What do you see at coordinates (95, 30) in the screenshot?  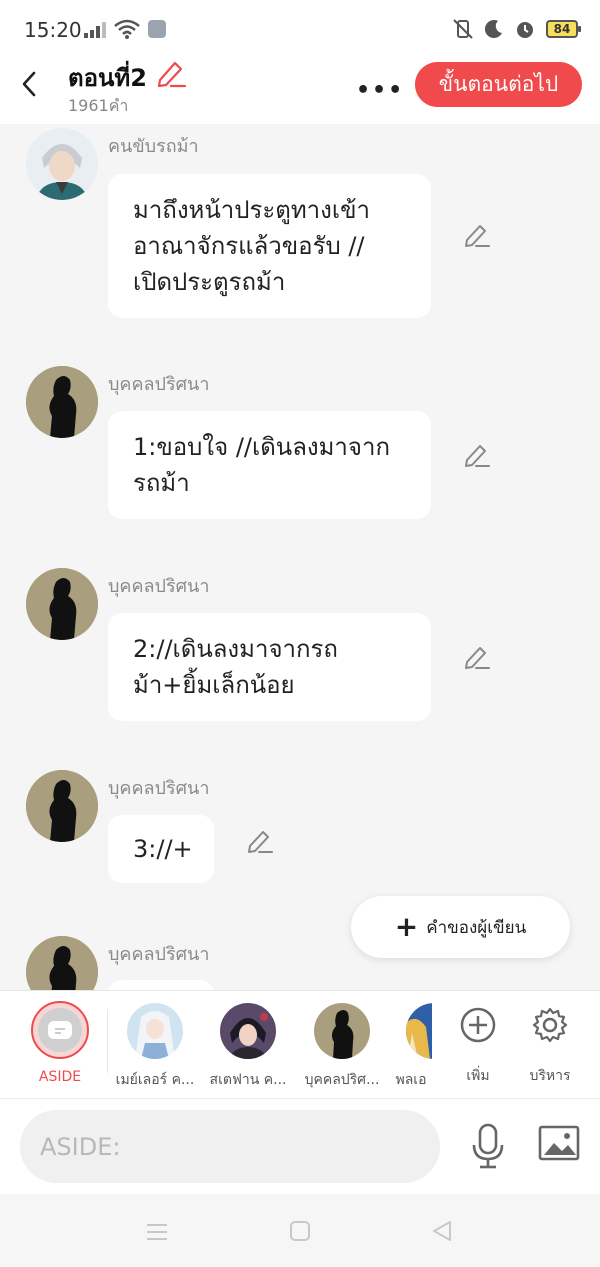 I see `signal-icon` at bounding box center [95, 30].